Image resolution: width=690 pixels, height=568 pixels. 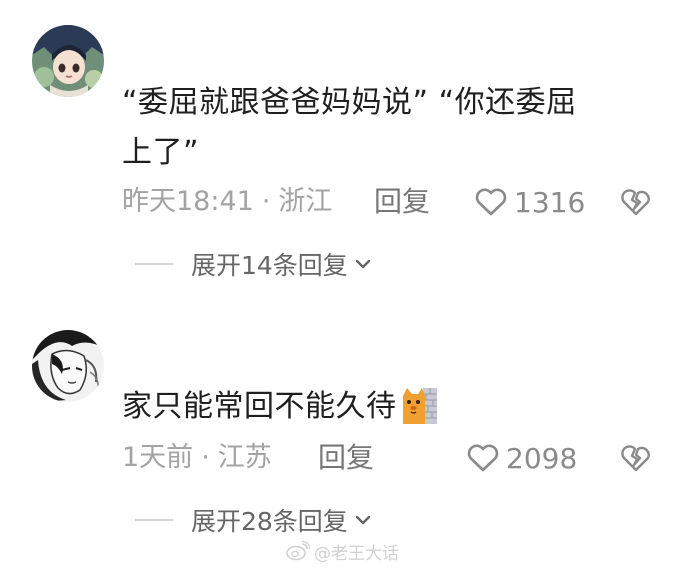 I want to click on anime-avatar-icon, so click(x=68, y=61).